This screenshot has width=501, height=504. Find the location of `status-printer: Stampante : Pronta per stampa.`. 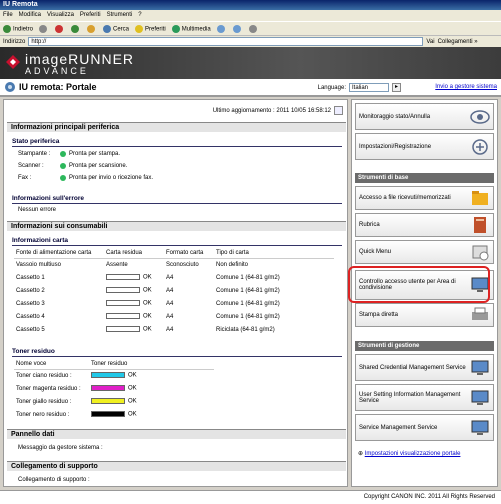

status-printer: Stampante : Pronta per stampa. is located at coordinates (69, 154).